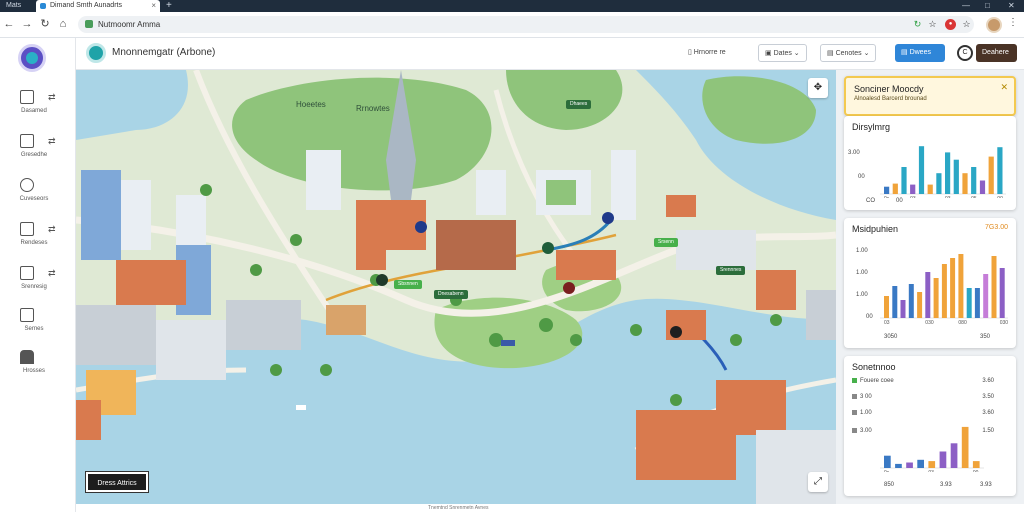 The height and width of the screenshot is (512, 1024). Describe the element at coordinates (1013, 22) in the screenshot. I see `browser-menu-icon: ⋮` at that location.